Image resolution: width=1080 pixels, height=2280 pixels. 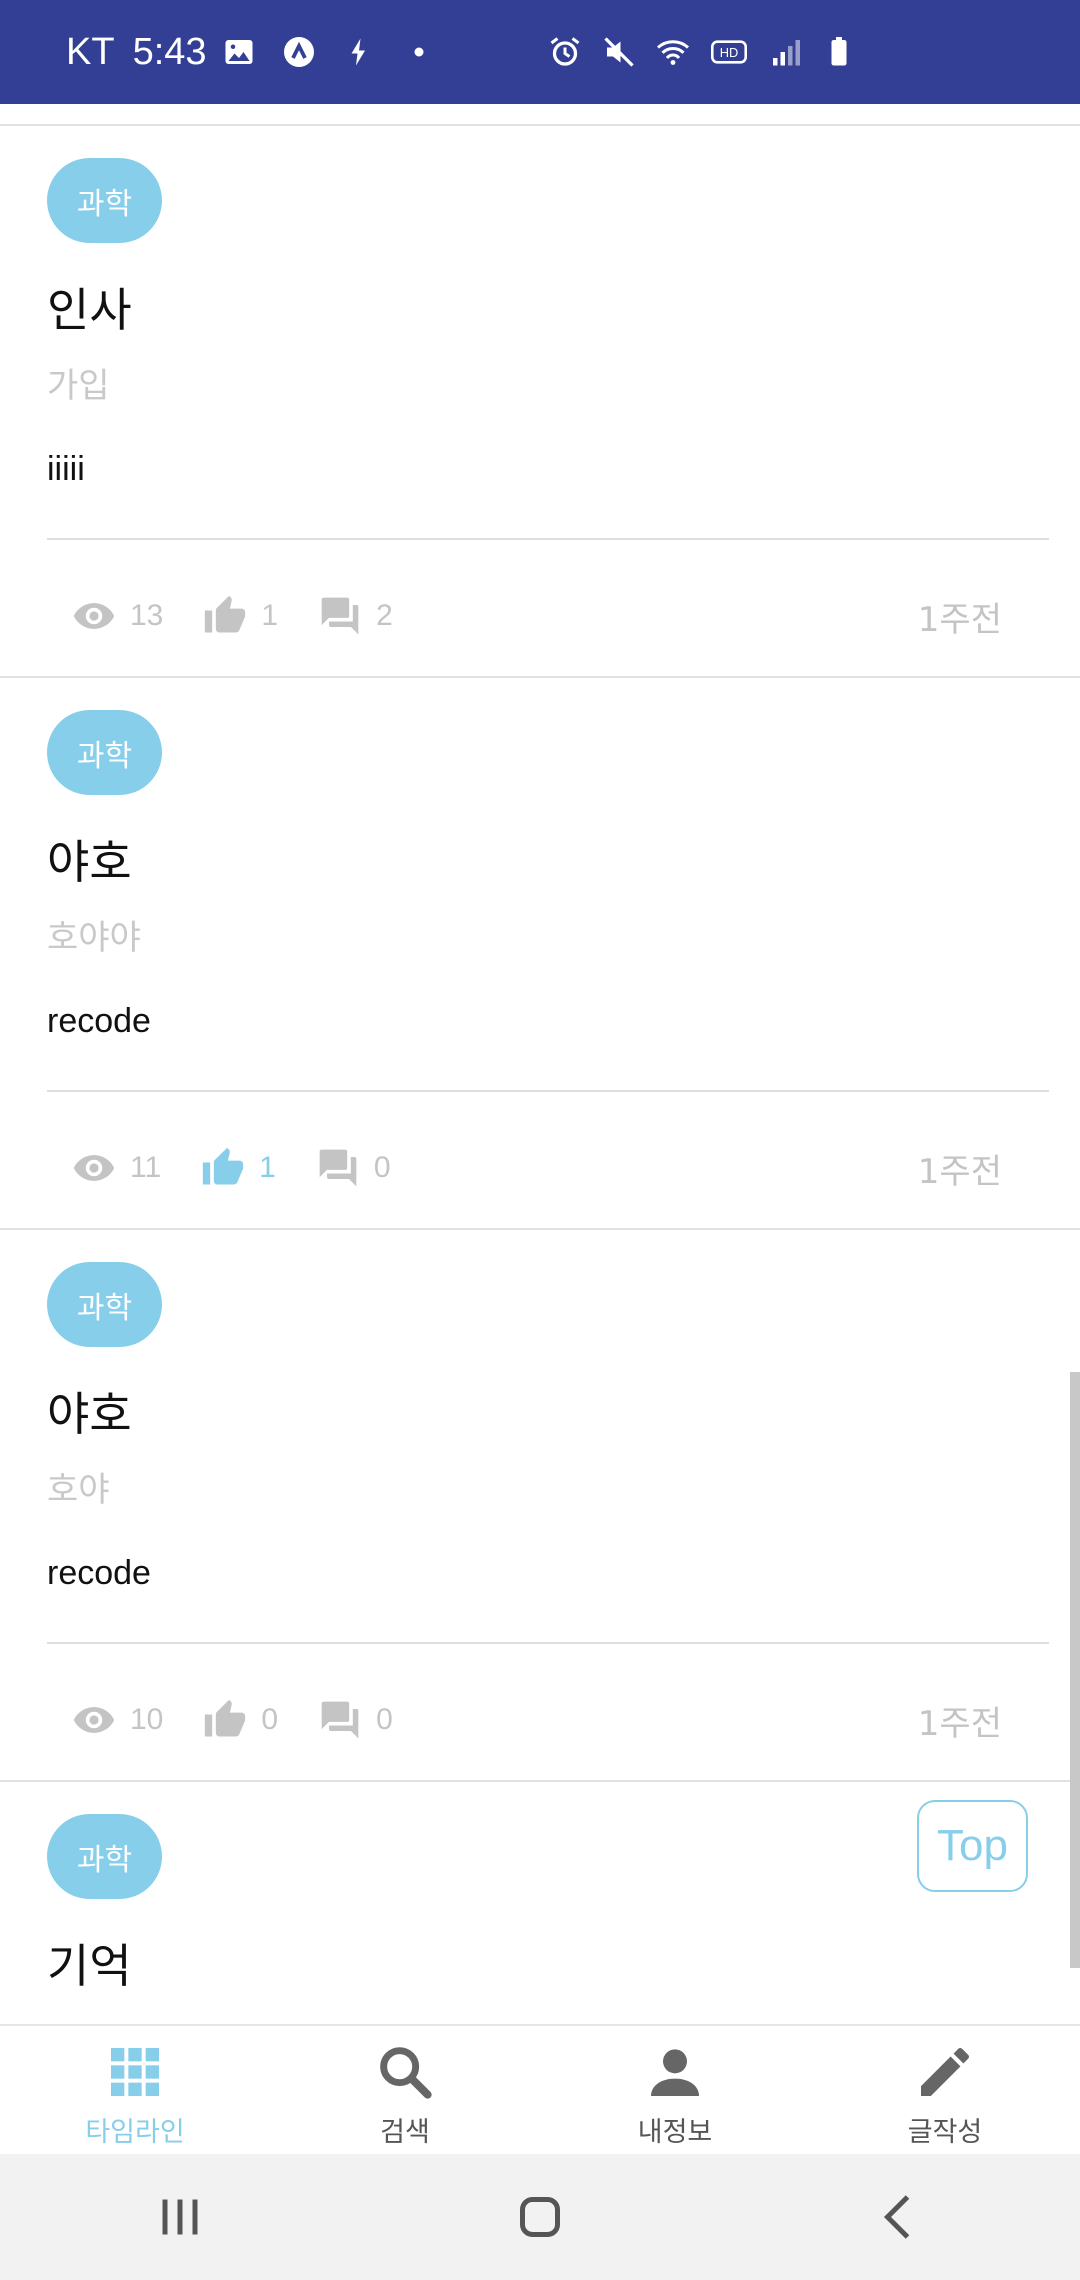 What do you see at coordinates (135, 2072) in the screenshot?
I see `grid-icon` at bounding box center [135, 2072].